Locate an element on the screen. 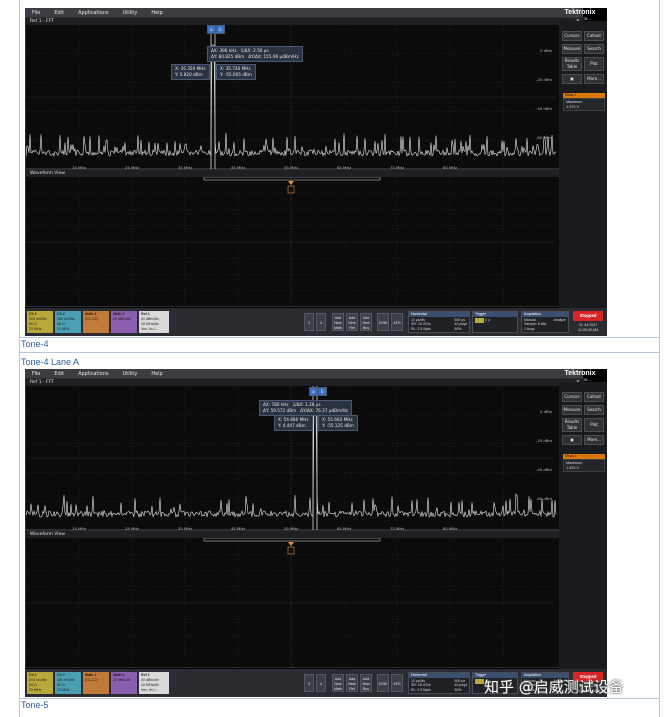 The image size is (668, 717). cursor-a-x: X: 54.880 MHz is located at coordinates (293, 419).